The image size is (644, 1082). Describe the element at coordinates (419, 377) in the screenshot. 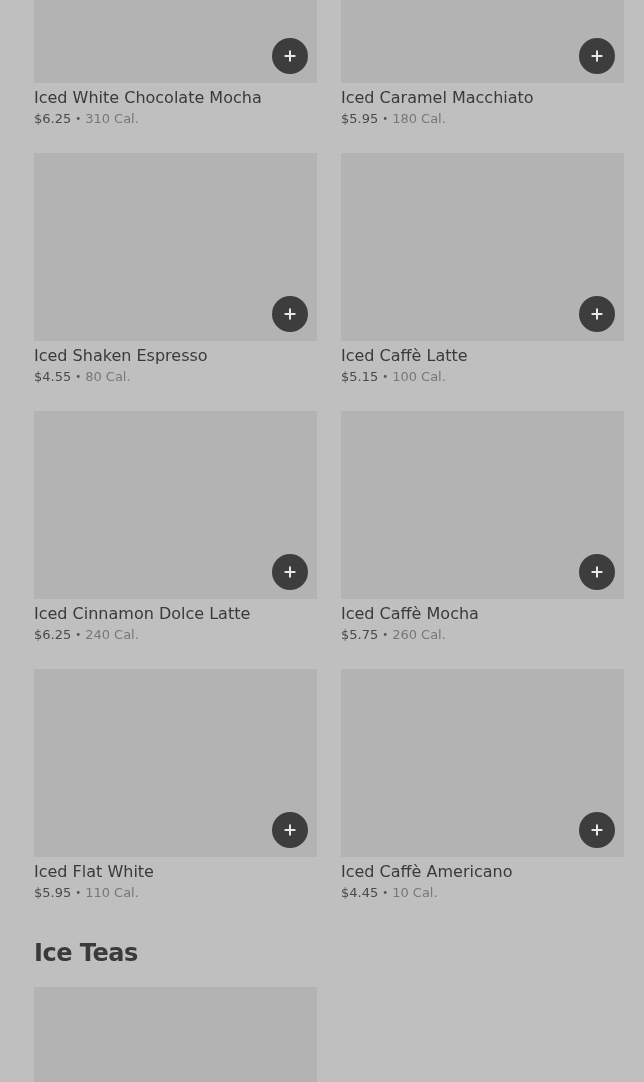

I see `product-calories: 100 Cal.` at that location.